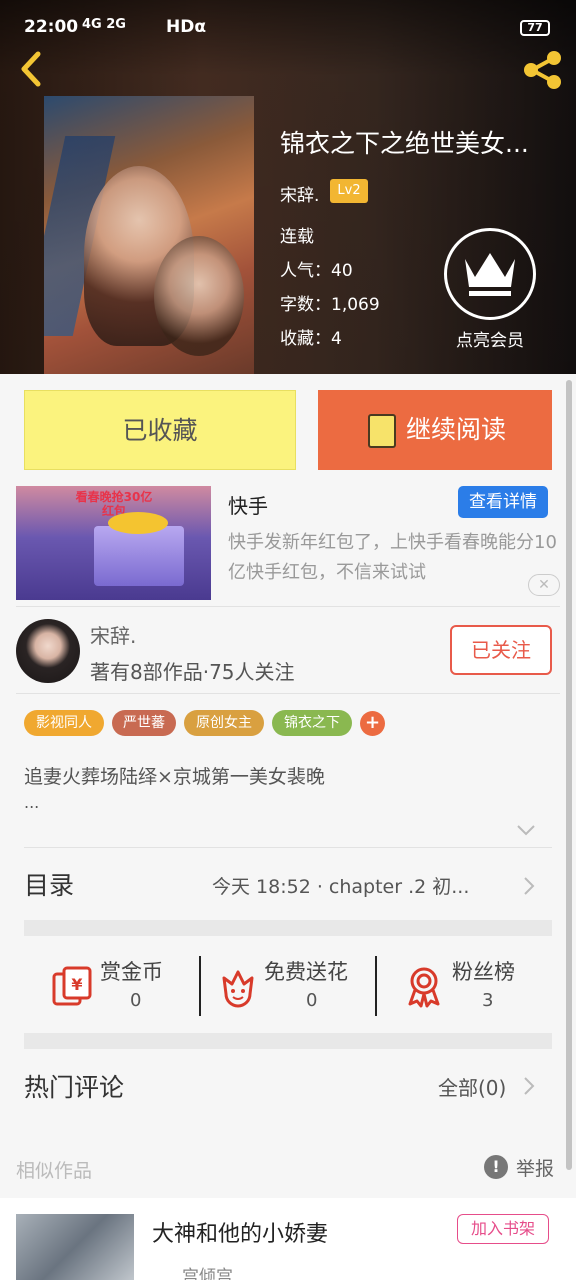 The height and width of the screenshot is (1280, 576). What do you see at coordinates (64, 723) in the screenshot?
I see `tag-item: 影视同人` at bounding box center [64, 723].